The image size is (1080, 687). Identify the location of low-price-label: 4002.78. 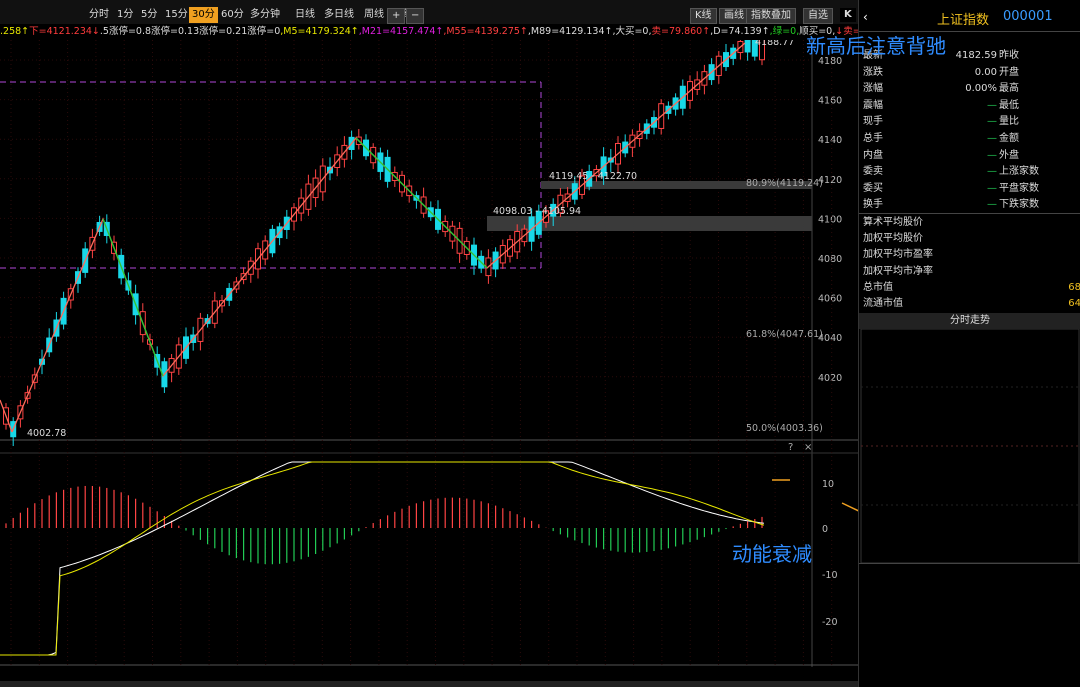
(46, 433).